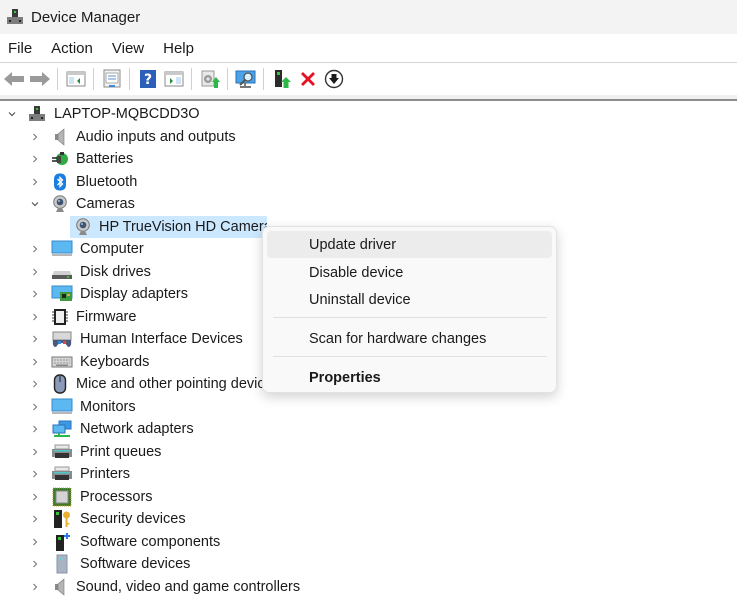  I want to click on menu-view: View, so click(128, 48).